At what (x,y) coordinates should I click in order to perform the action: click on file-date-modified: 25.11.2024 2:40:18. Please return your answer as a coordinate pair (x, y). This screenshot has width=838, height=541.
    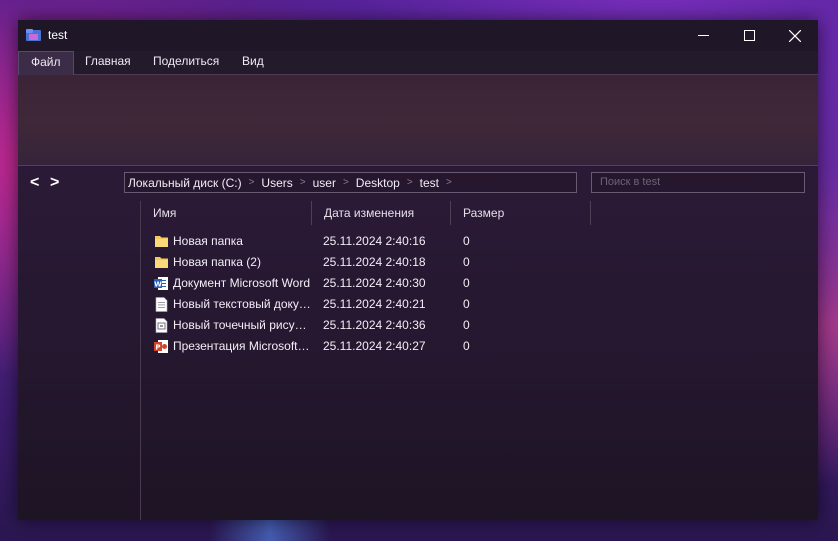
    Looking at the image, I should click on (374, 262).